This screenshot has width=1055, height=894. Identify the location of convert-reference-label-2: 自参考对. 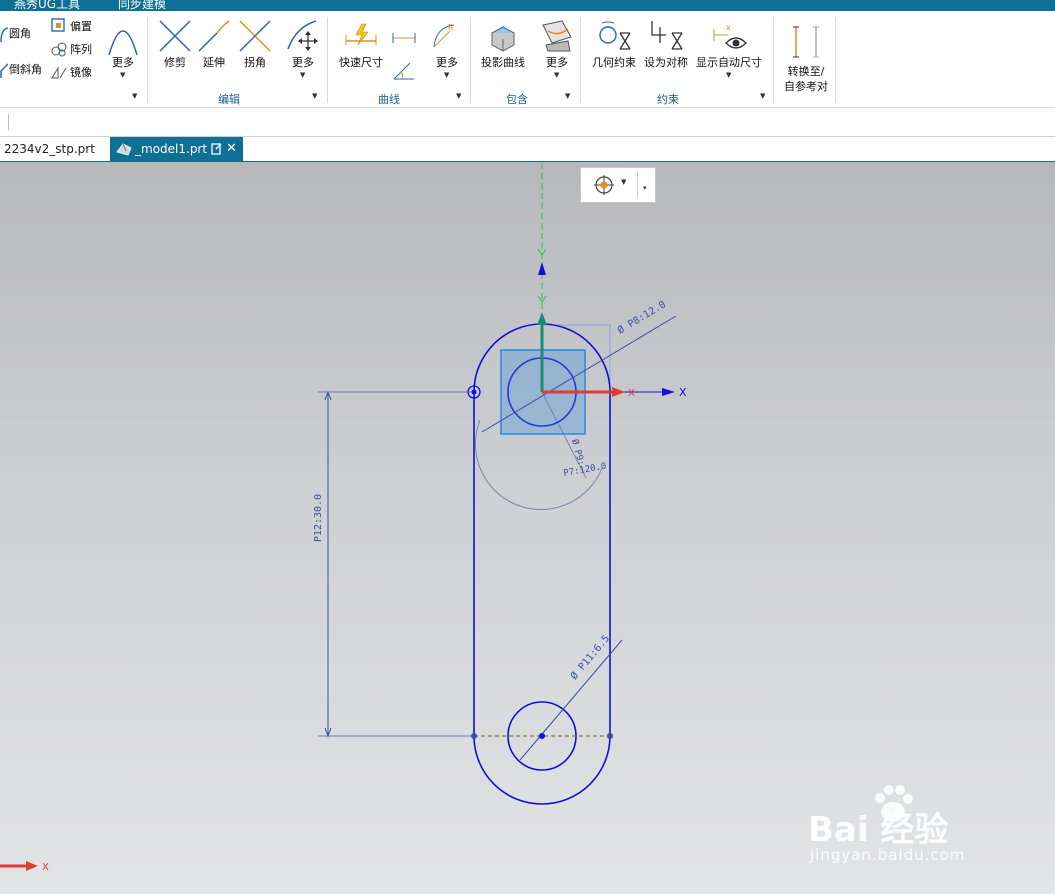
(806, 86).